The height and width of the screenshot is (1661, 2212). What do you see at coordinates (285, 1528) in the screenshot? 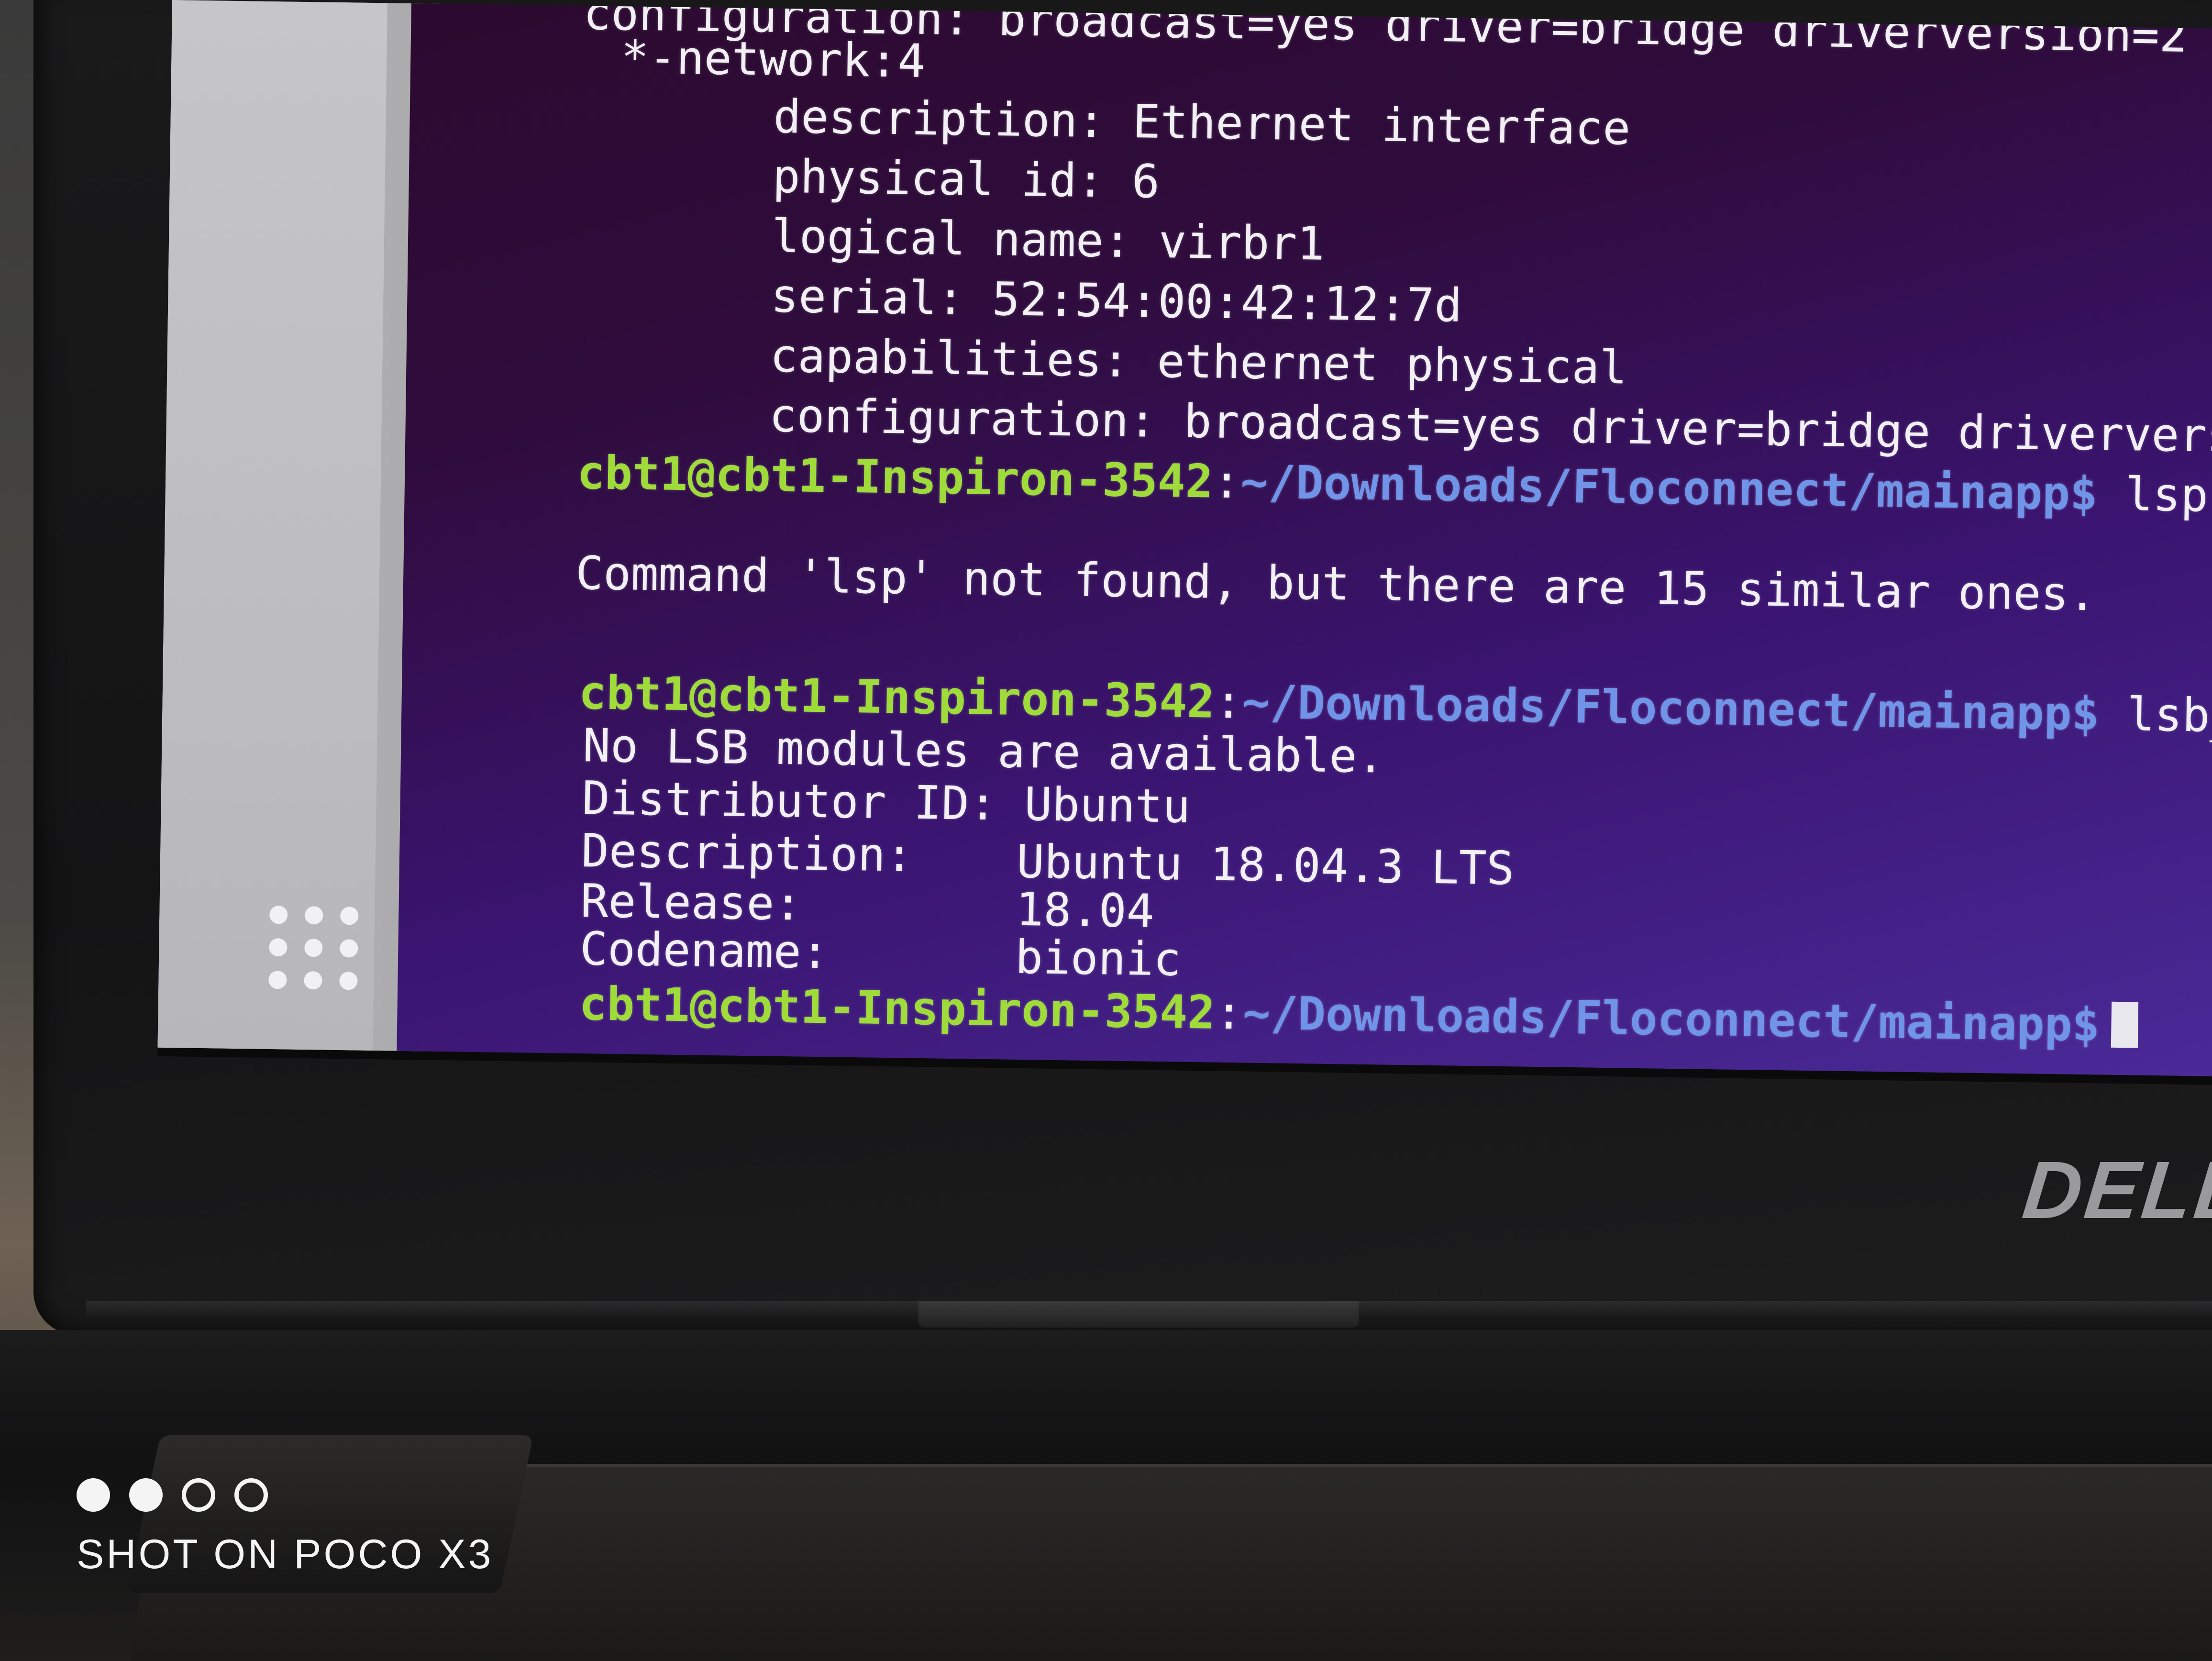
I see `camera-watermark: SHOT ON POCO X3` at bounding box center [285, 1528].